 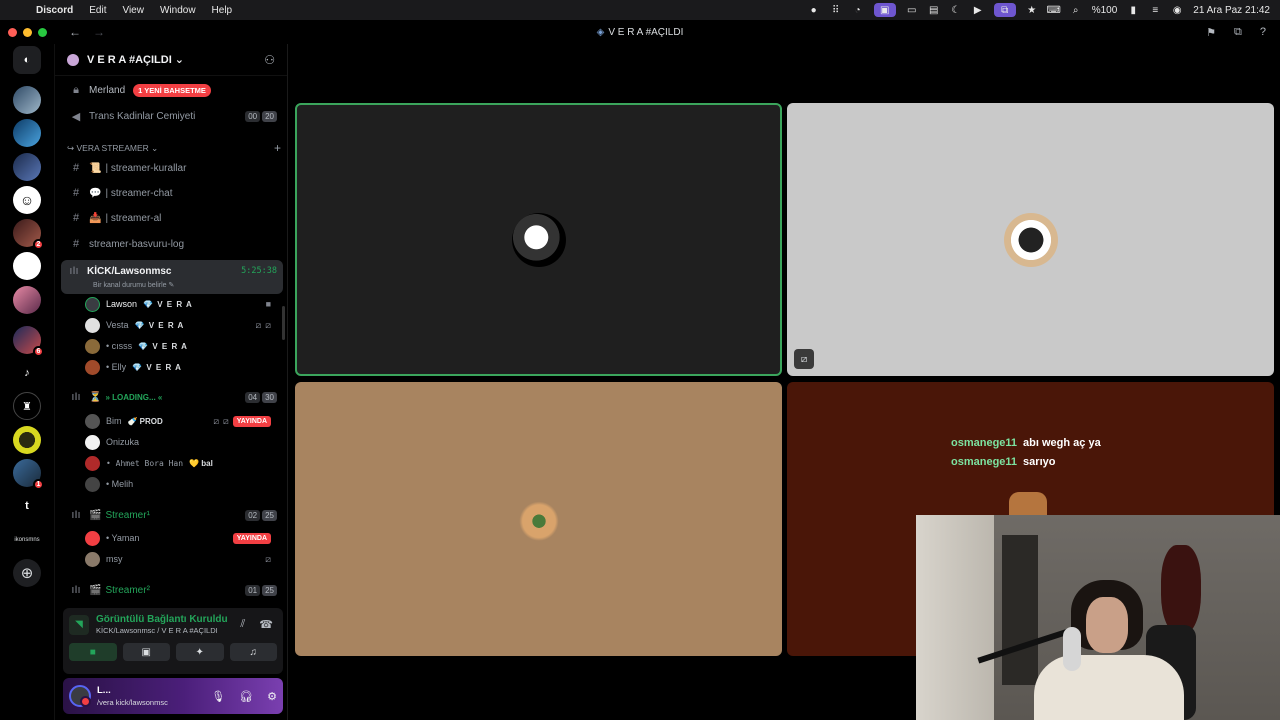 I want to click on voice-member: • Yaman YAYINDA, so click(x=181, y=538).